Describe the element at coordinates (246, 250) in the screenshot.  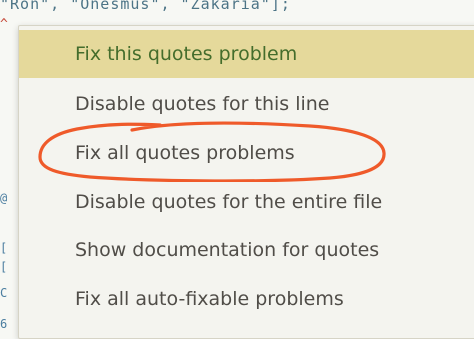
I see `menu-item-show-documentation-for-quotes: Show documentation for quotes` at that location.